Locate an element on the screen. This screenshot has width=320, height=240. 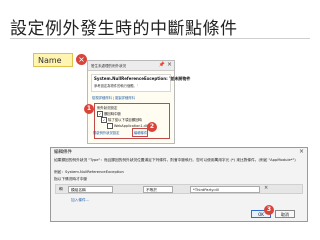
checkbox-unchecked-icon is located at coordinates (110, 126).